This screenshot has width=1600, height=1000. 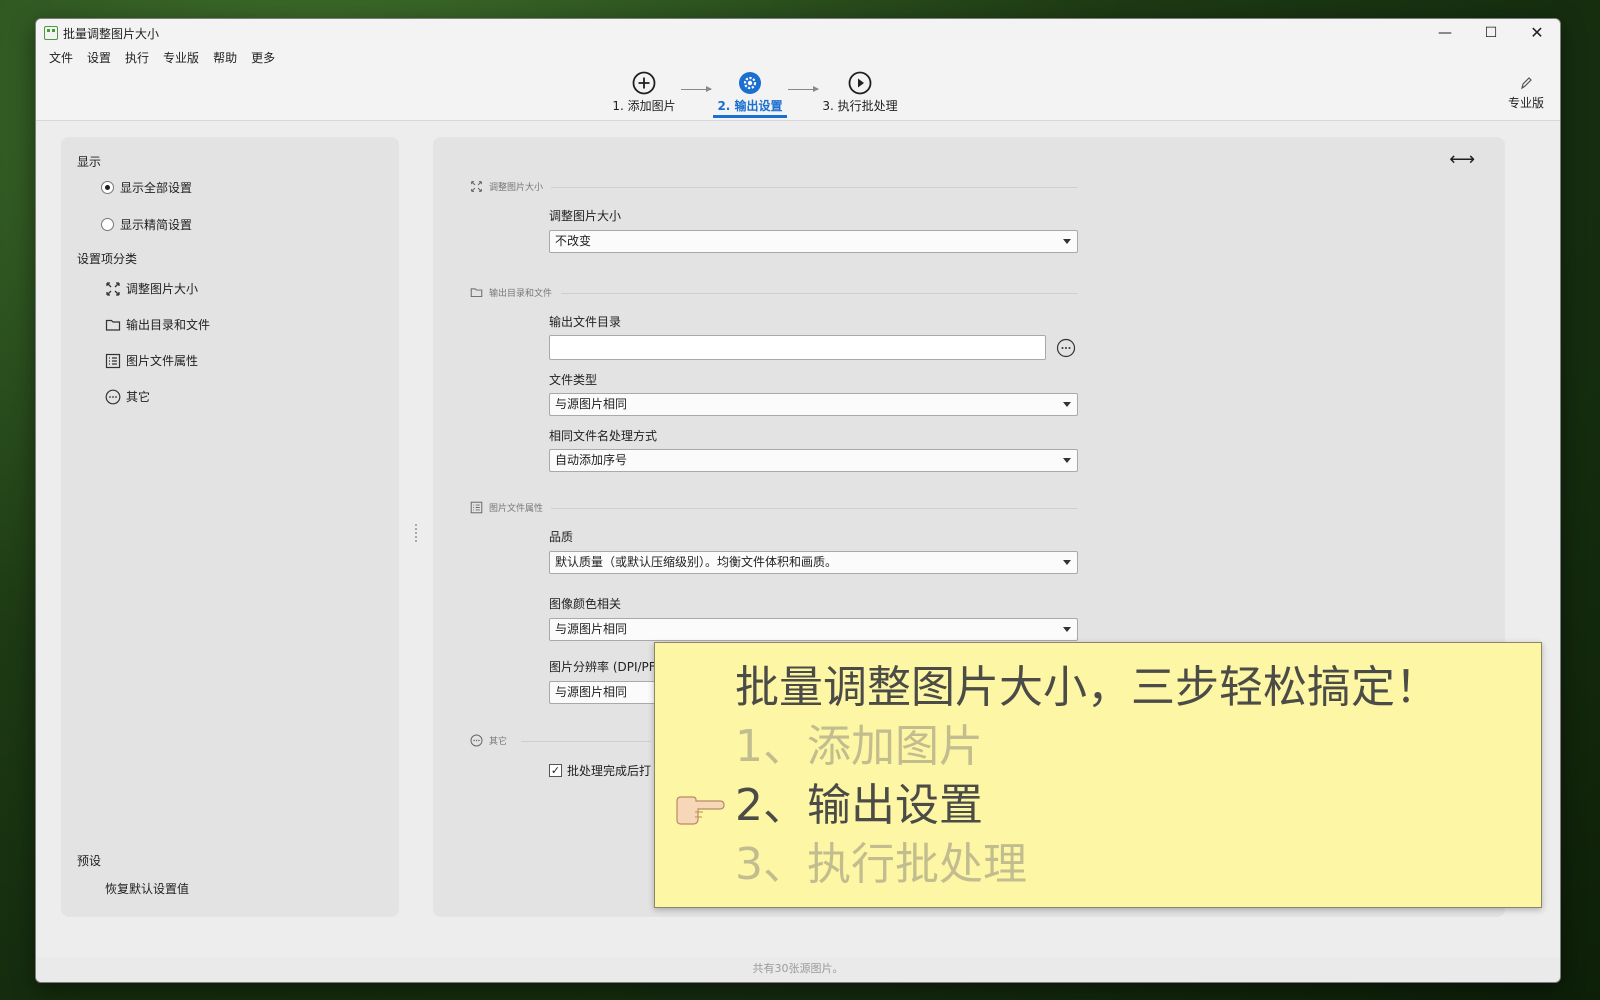 What do you see at coordinates (107, 224) in the screenshot?
I see `radio-button` at bounding box center [107, 224].